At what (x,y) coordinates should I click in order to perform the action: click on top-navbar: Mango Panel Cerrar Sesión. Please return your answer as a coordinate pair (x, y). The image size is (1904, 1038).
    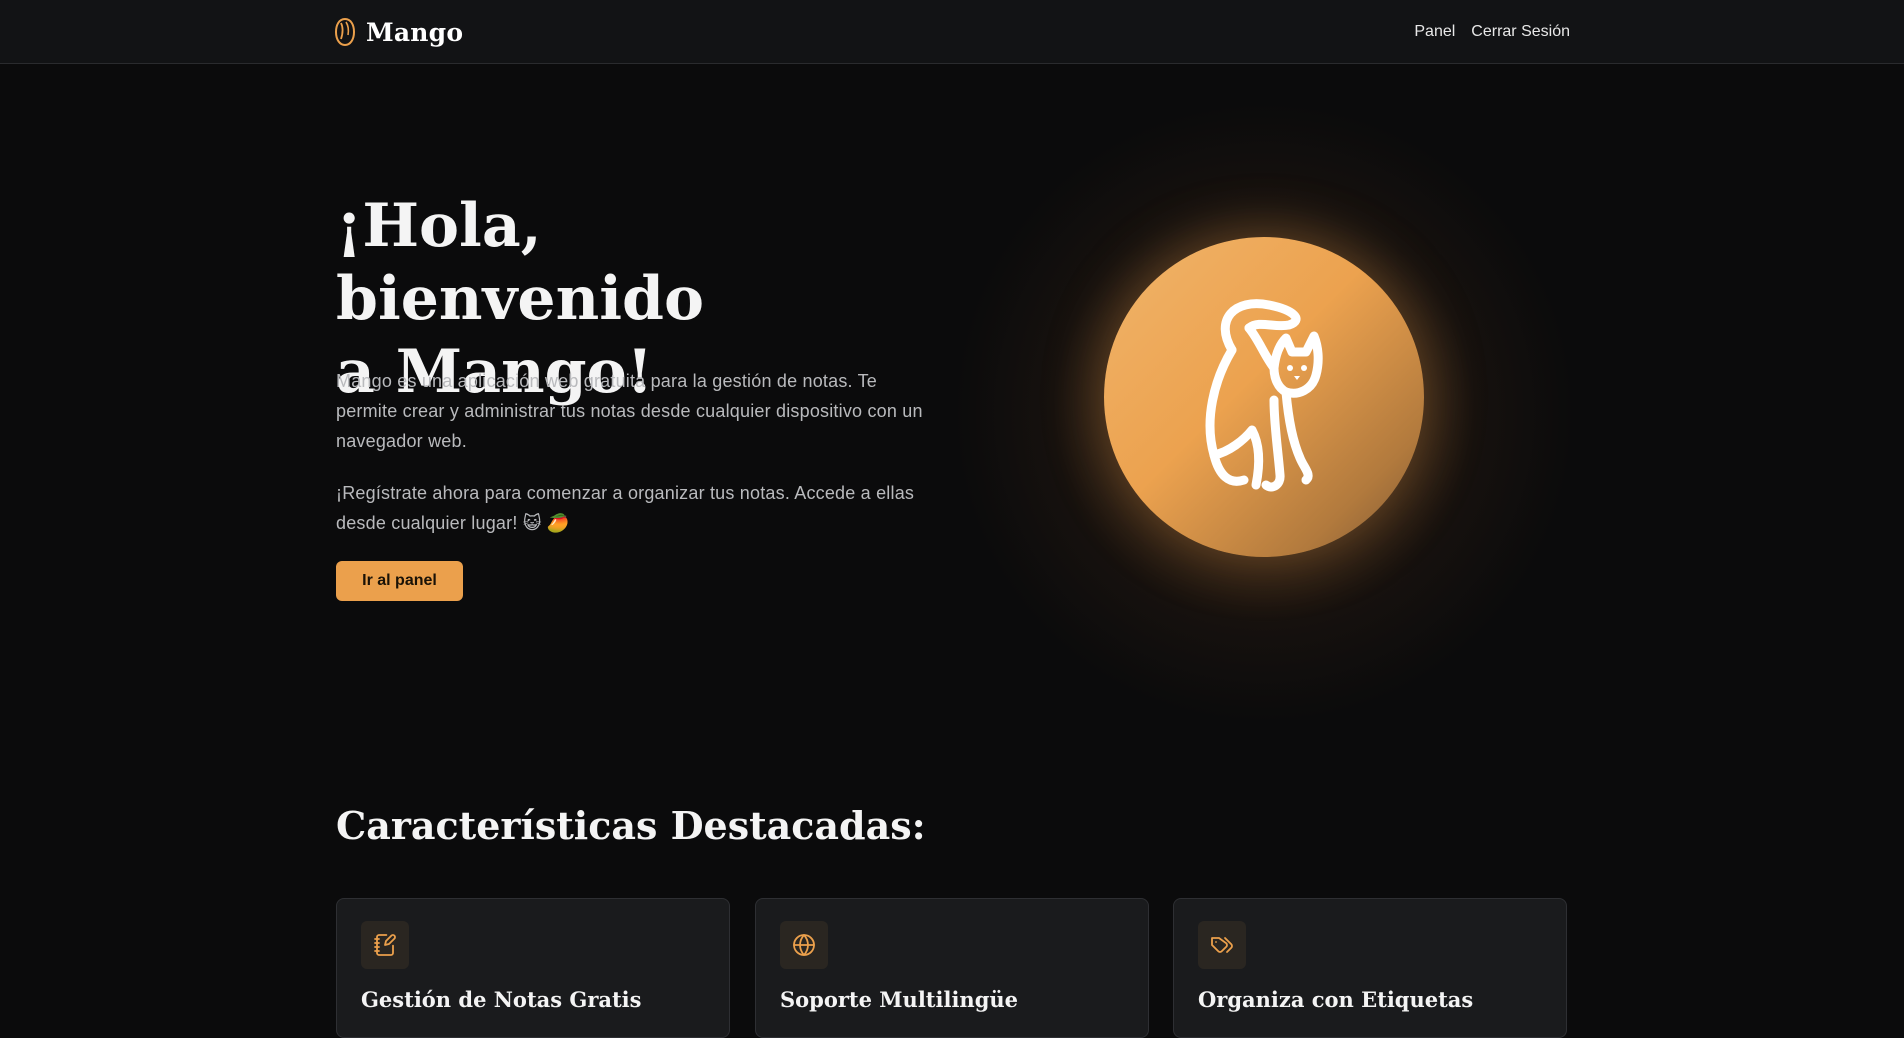
    Looking at the image, I should click on (952, 32).